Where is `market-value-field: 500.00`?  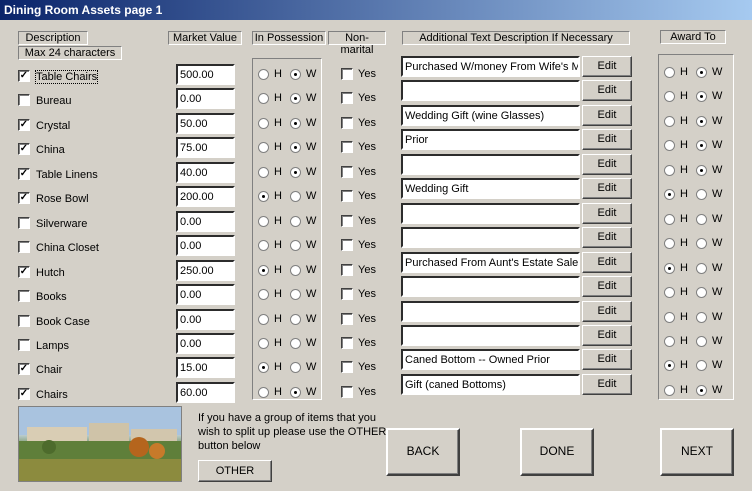
market-value-field: 500.00 is located at coordinates (205, 74).